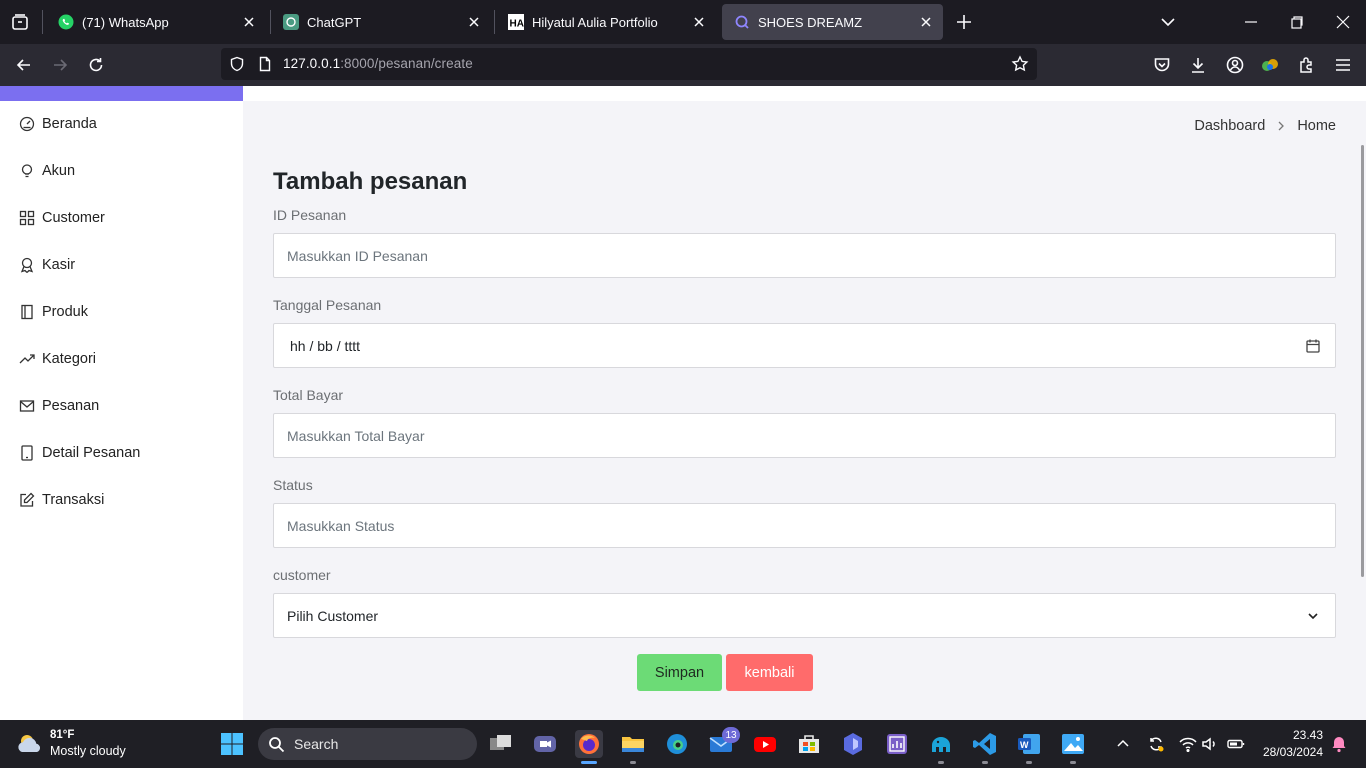 The image size is (1366, 768). I want to click on url-host: 127.0.0.1, so click(312, 63).